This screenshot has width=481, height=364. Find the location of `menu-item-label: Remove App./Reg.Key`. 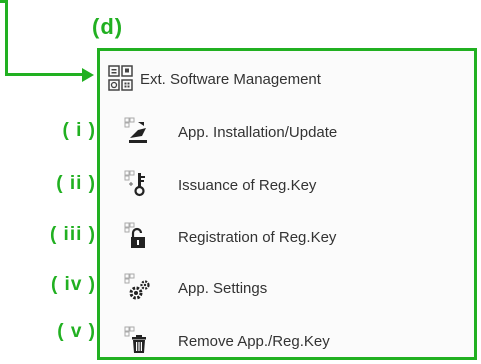

menu-item-label: Remove App./Reg.Key is located at coordinates (254, 341).